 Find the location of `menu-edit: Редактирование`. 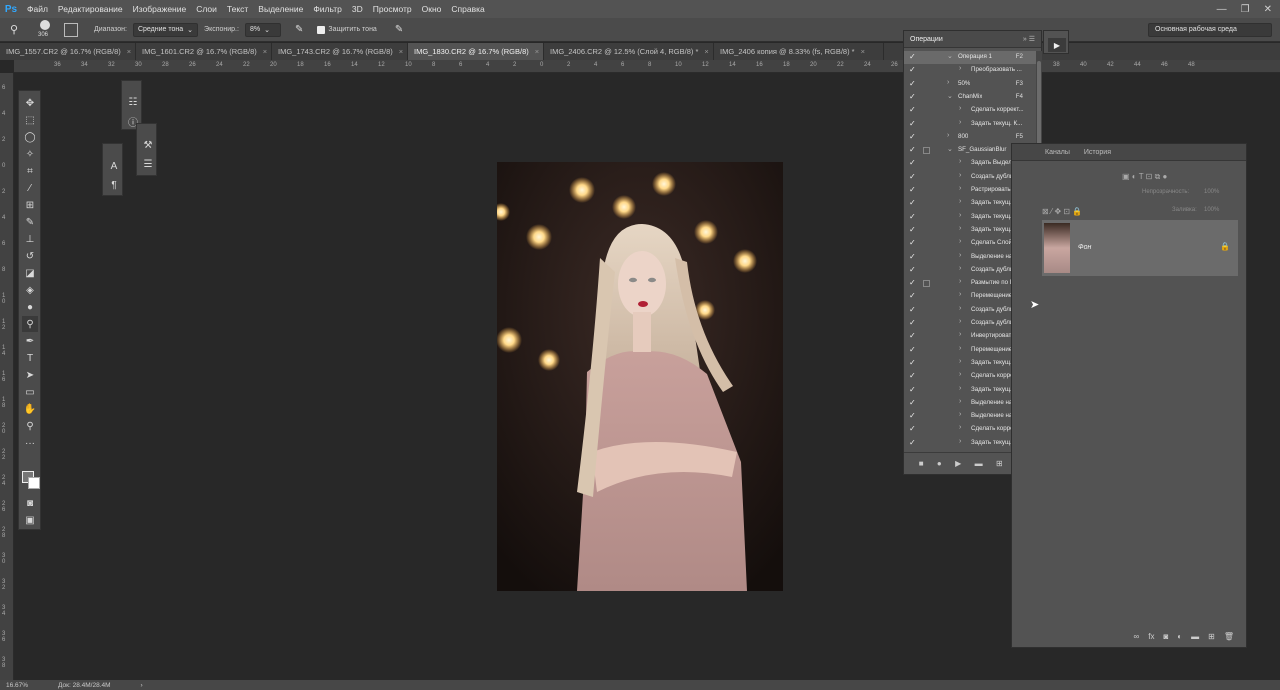

menu-edit: Редактирование is located at coordinates (90, 9).